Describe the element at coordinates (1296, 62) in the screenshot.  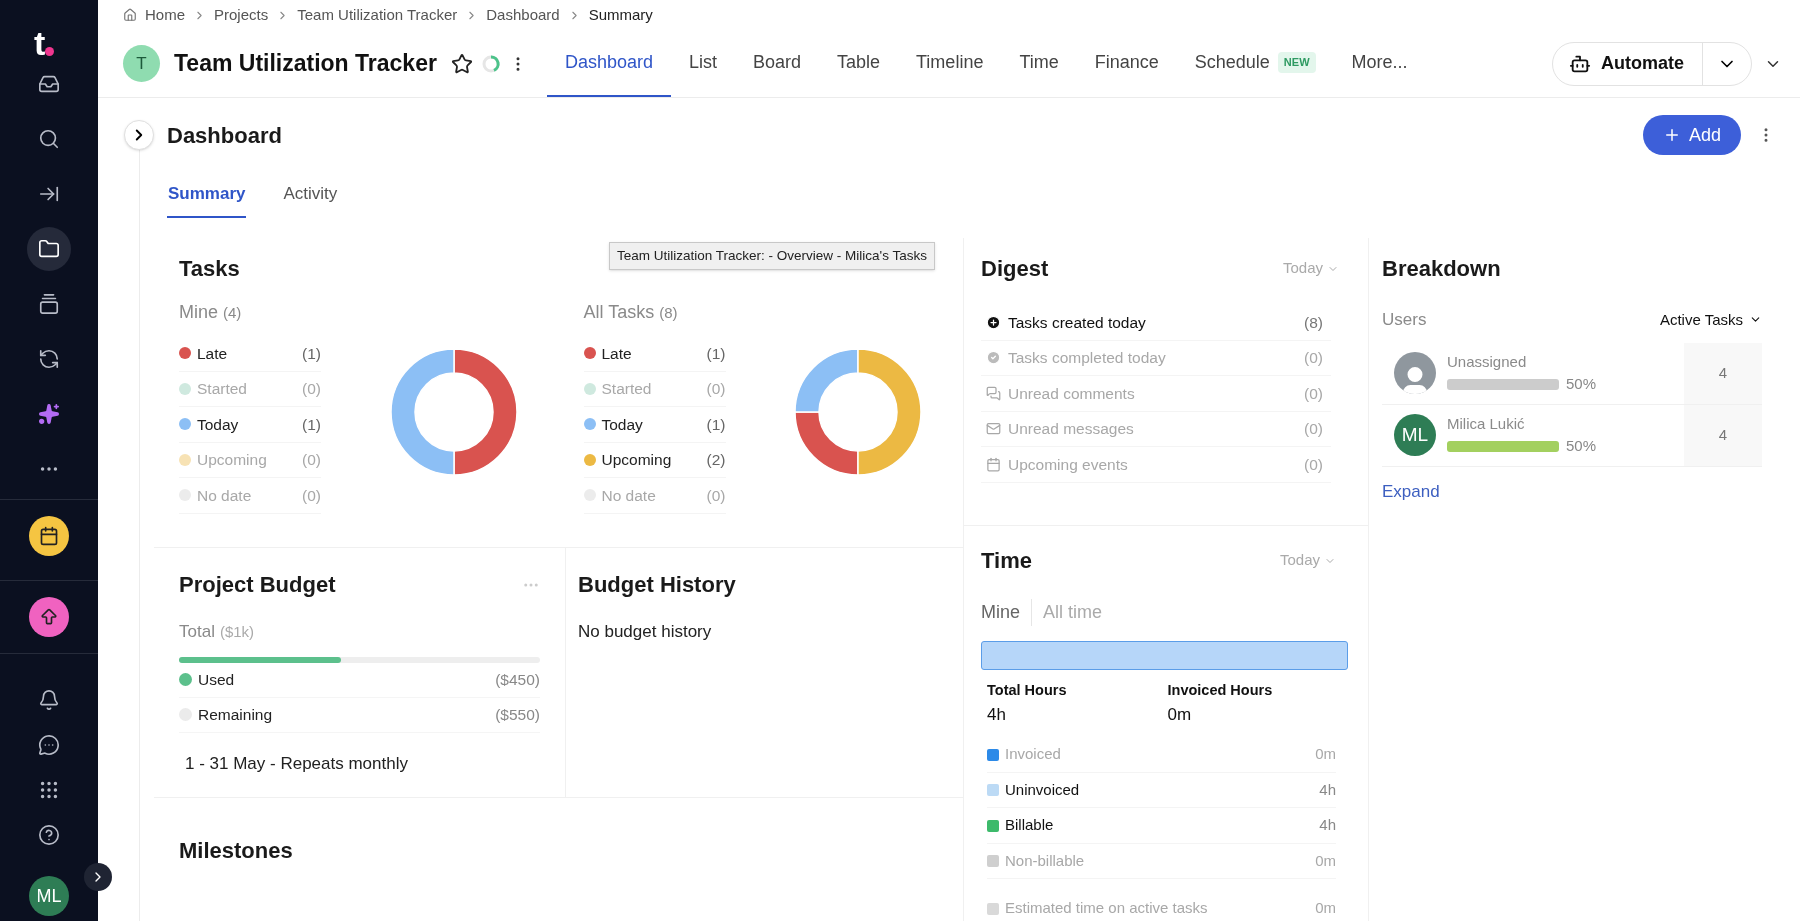
I see `new-badge: NEW` at that location.